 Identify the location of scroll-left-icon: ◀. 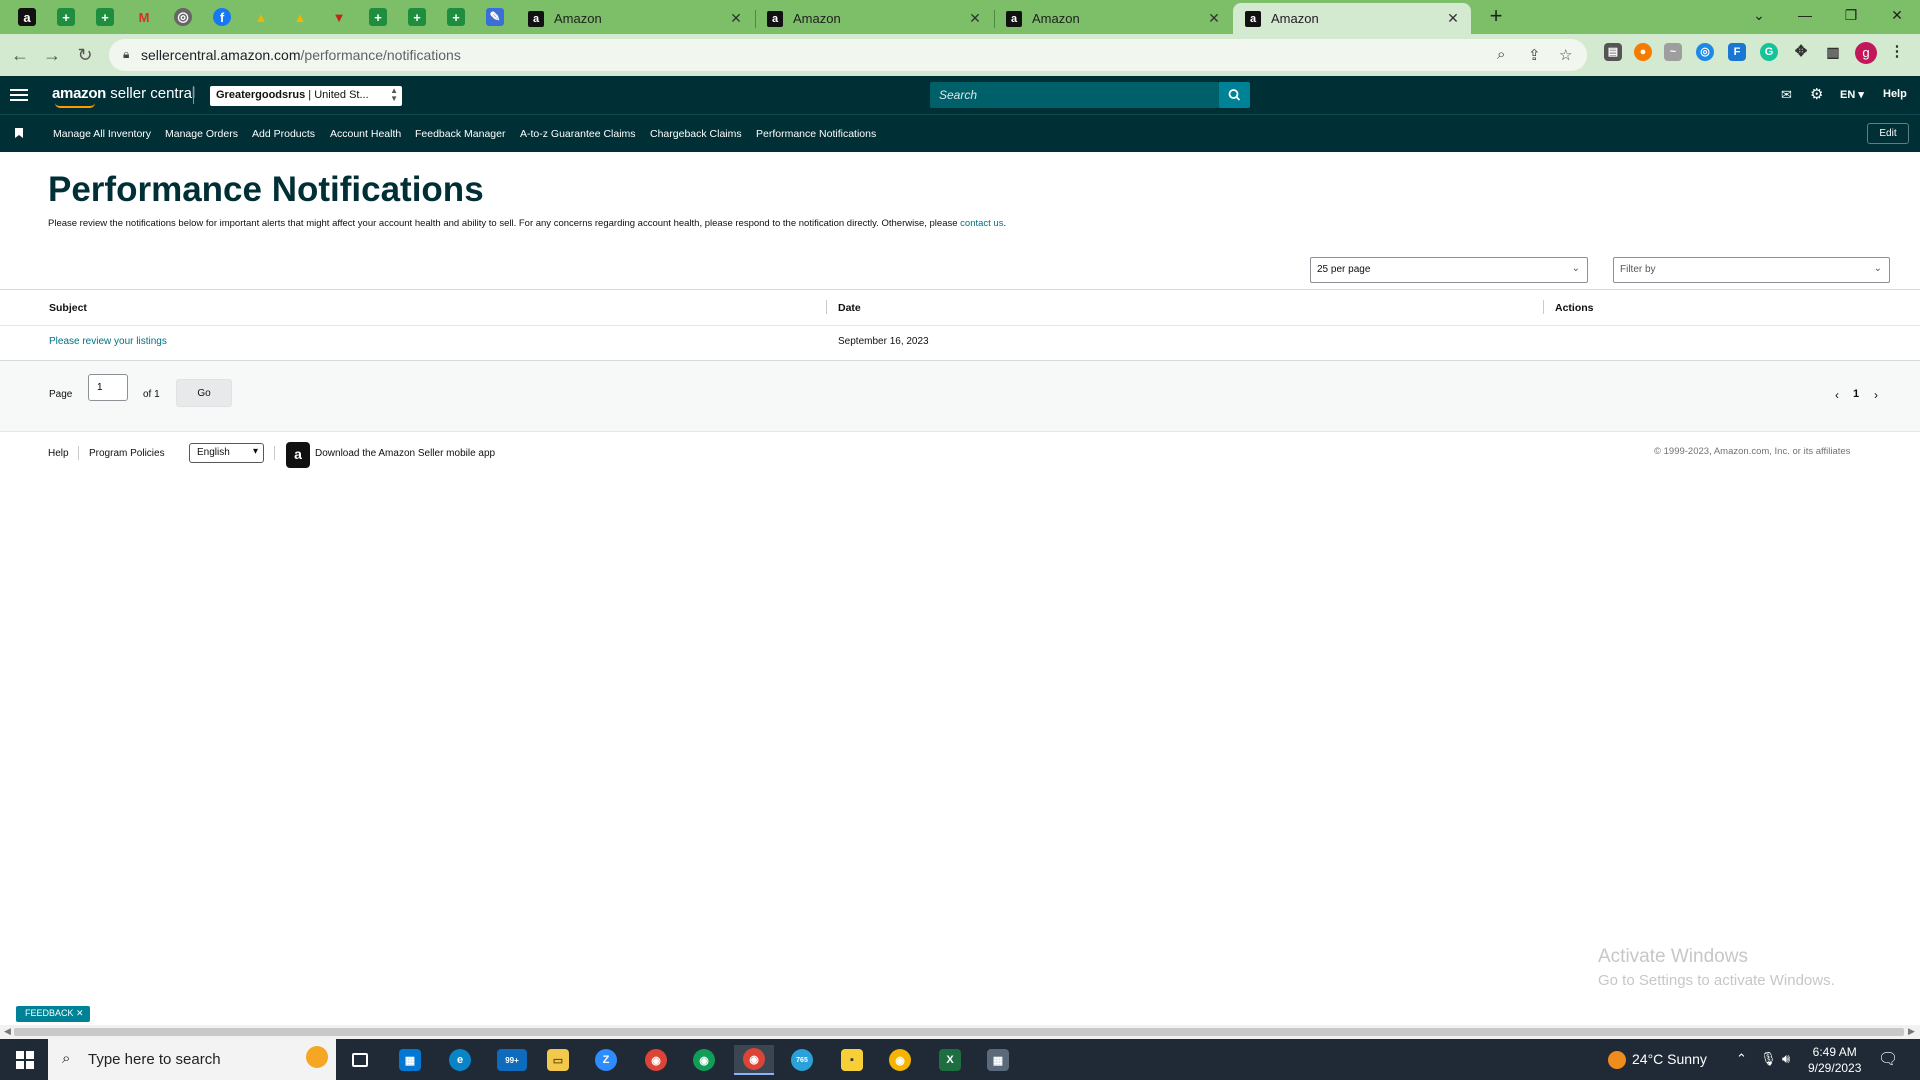
(7, 1031).